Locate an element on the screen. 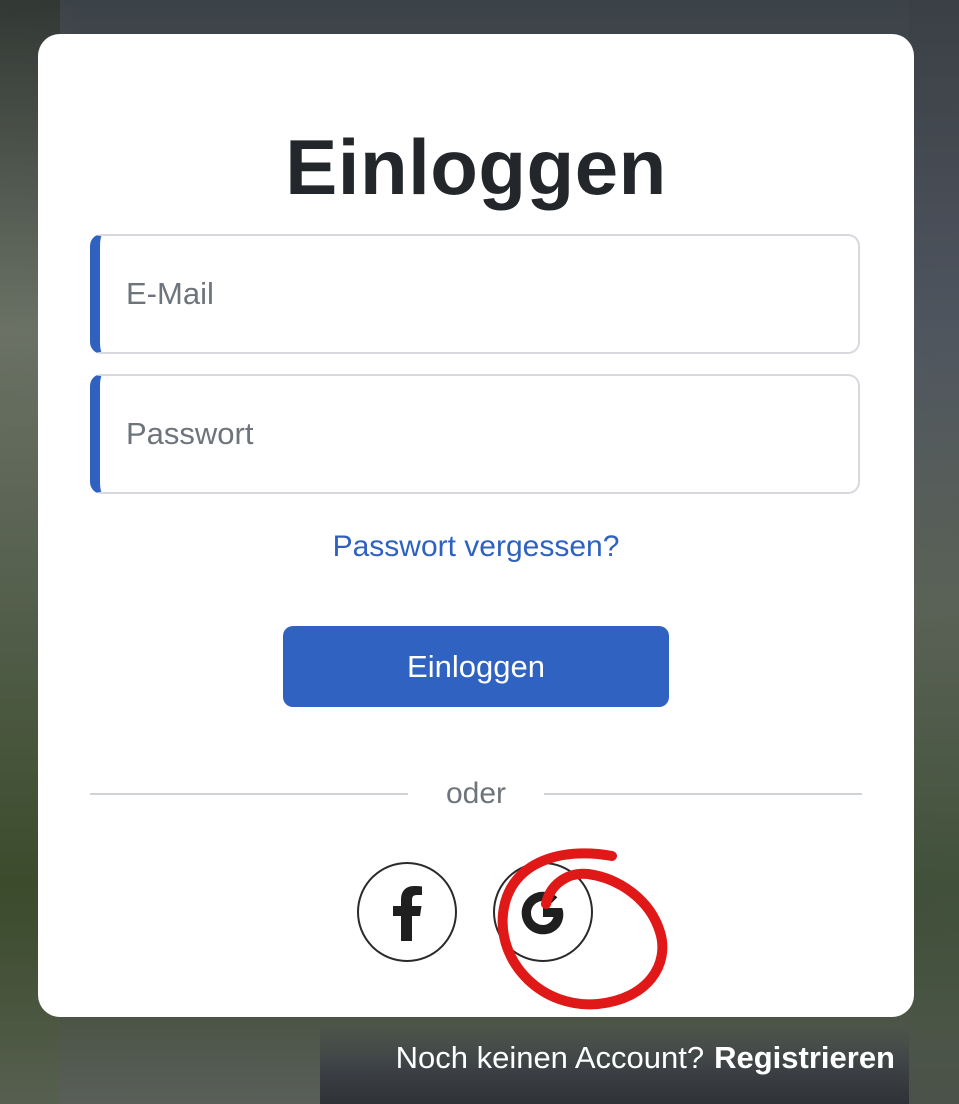  register-prompt: Noch keinen Account? Registrieren is located at coordinates (645, 1058).